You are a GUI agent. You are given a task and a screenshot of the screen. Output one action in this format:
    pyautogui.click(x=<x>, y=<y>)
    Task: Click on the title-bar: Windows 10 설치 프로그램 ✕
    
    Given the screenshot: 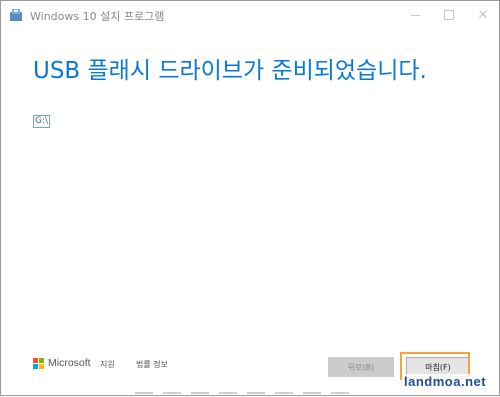 What is the action you would take?
    pyautogui.click(x=250, y=15)
    